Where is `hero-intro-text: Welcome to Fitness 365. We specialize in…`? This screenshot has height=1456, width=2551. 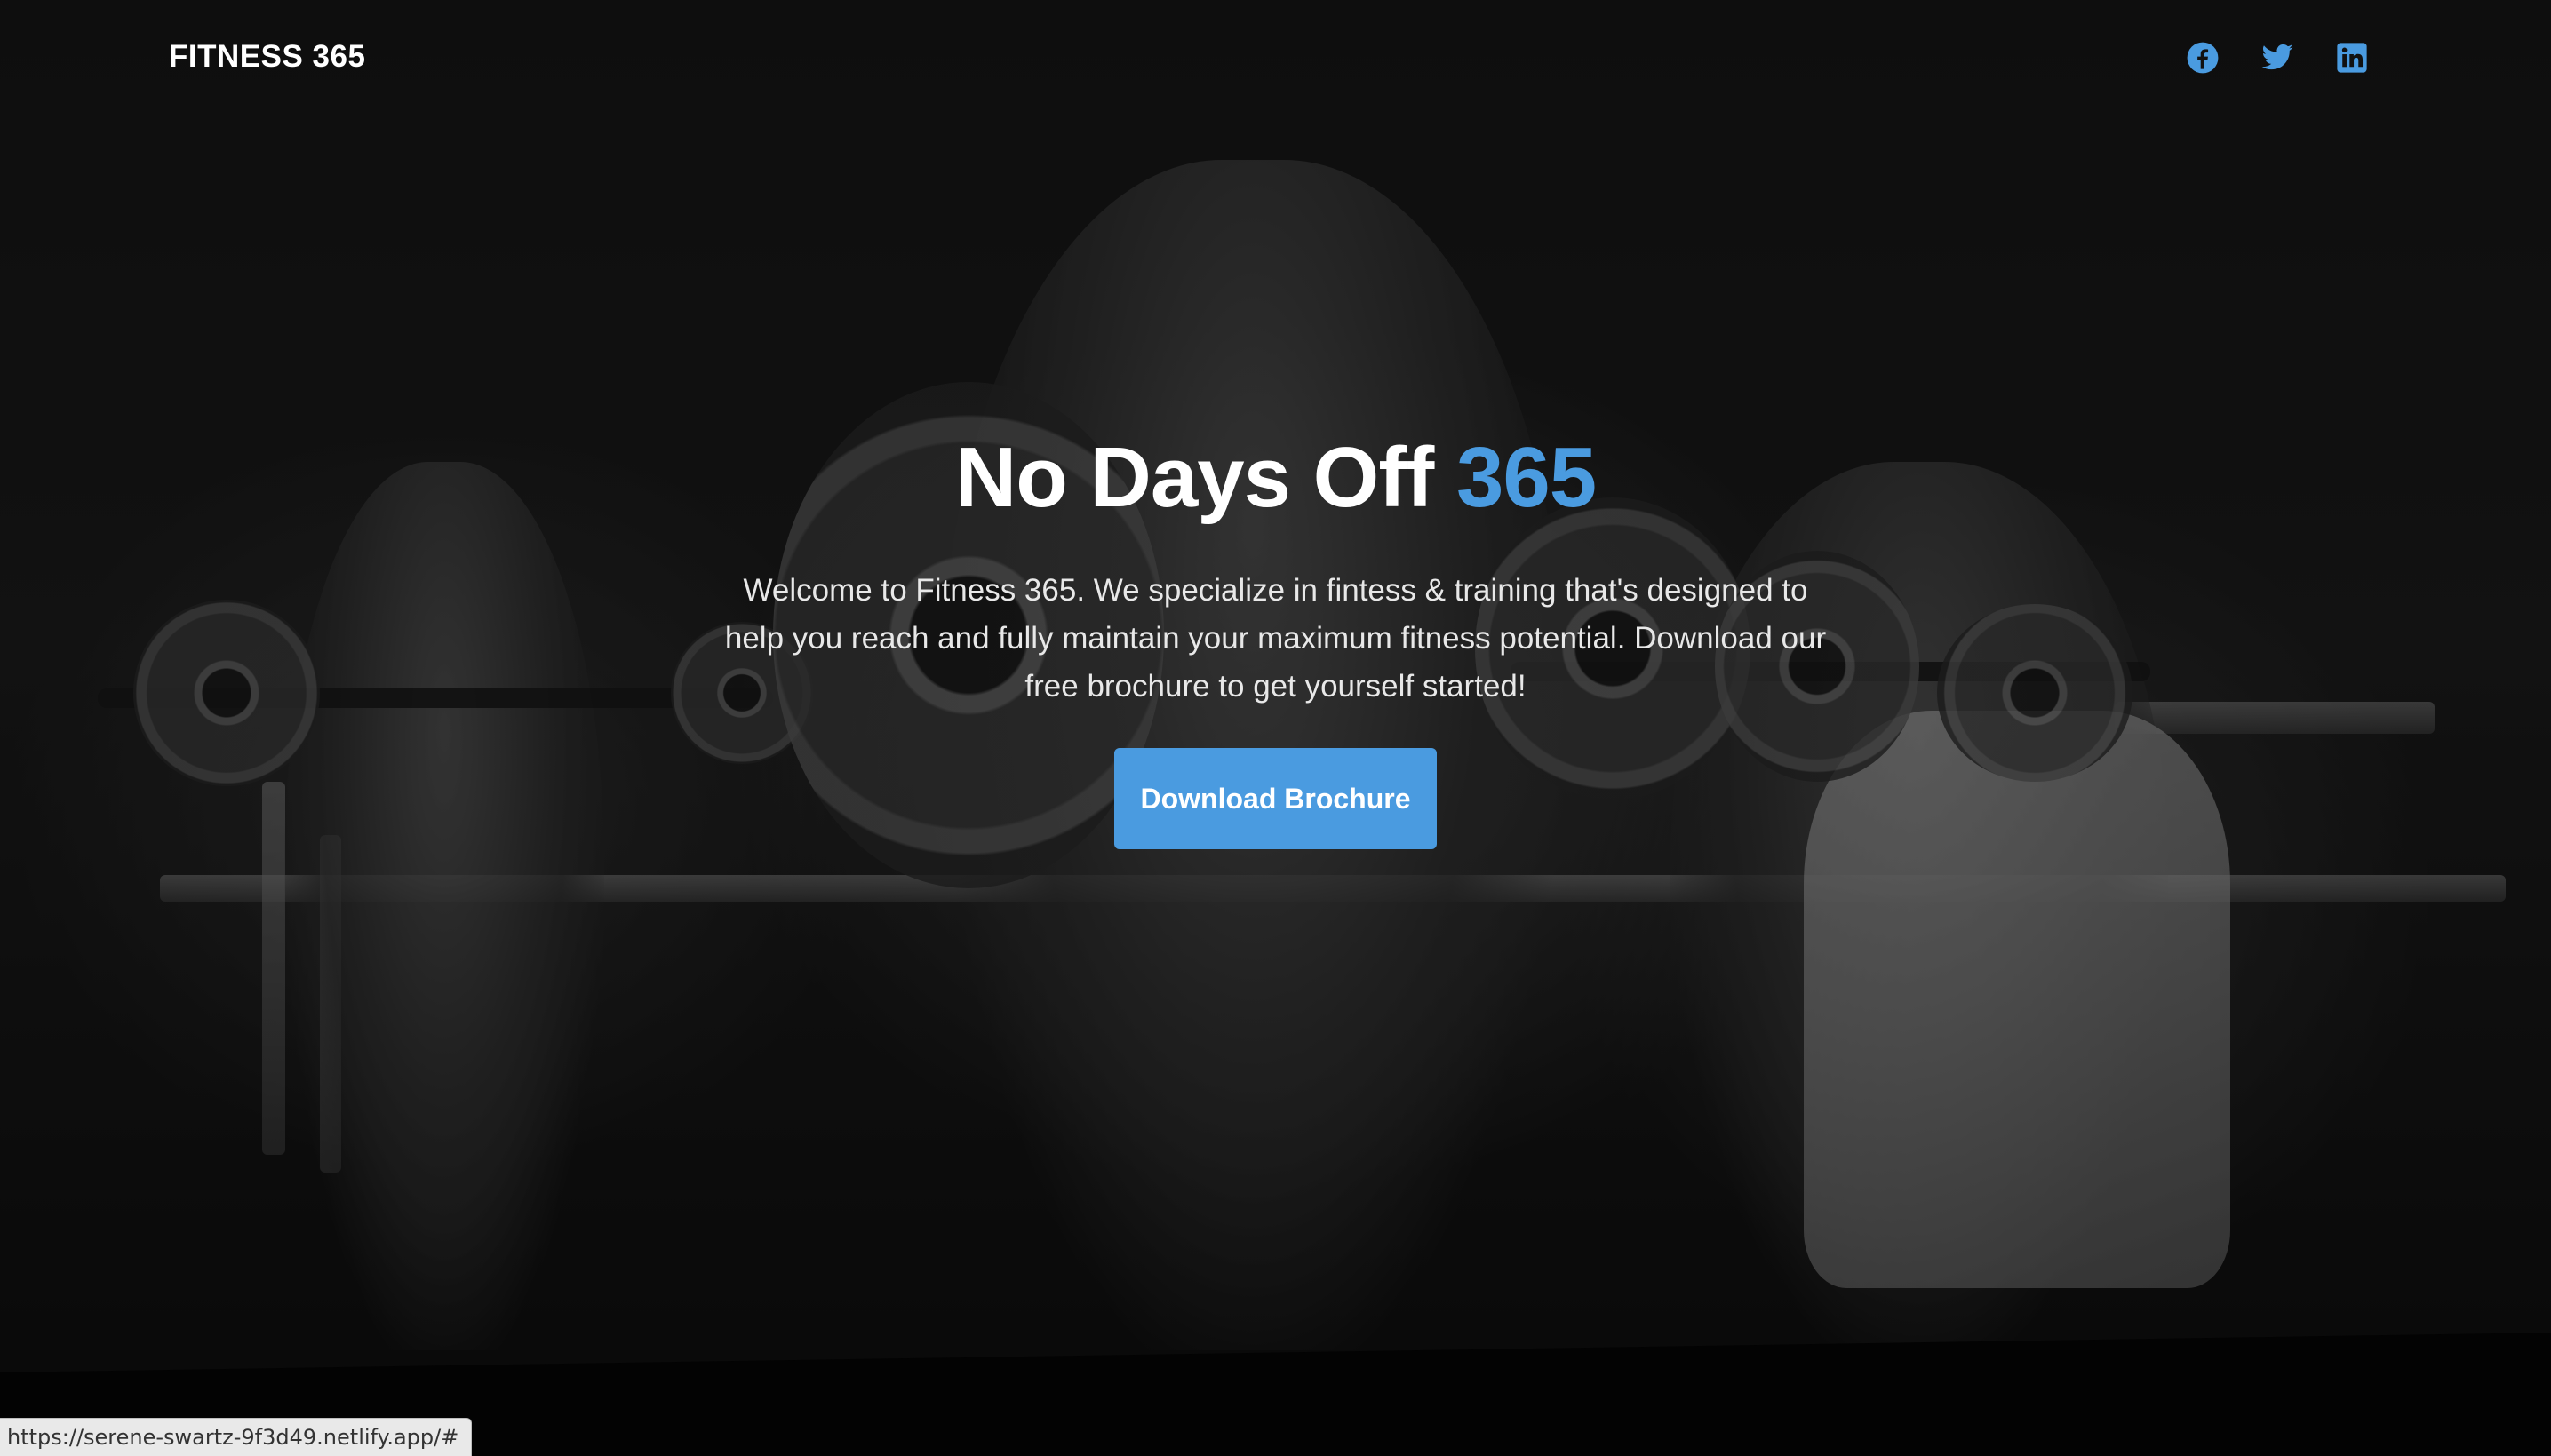
hero-intro-text: Welcome to Fitness 365. We specialize in… is located at coordinates (1275, 638).